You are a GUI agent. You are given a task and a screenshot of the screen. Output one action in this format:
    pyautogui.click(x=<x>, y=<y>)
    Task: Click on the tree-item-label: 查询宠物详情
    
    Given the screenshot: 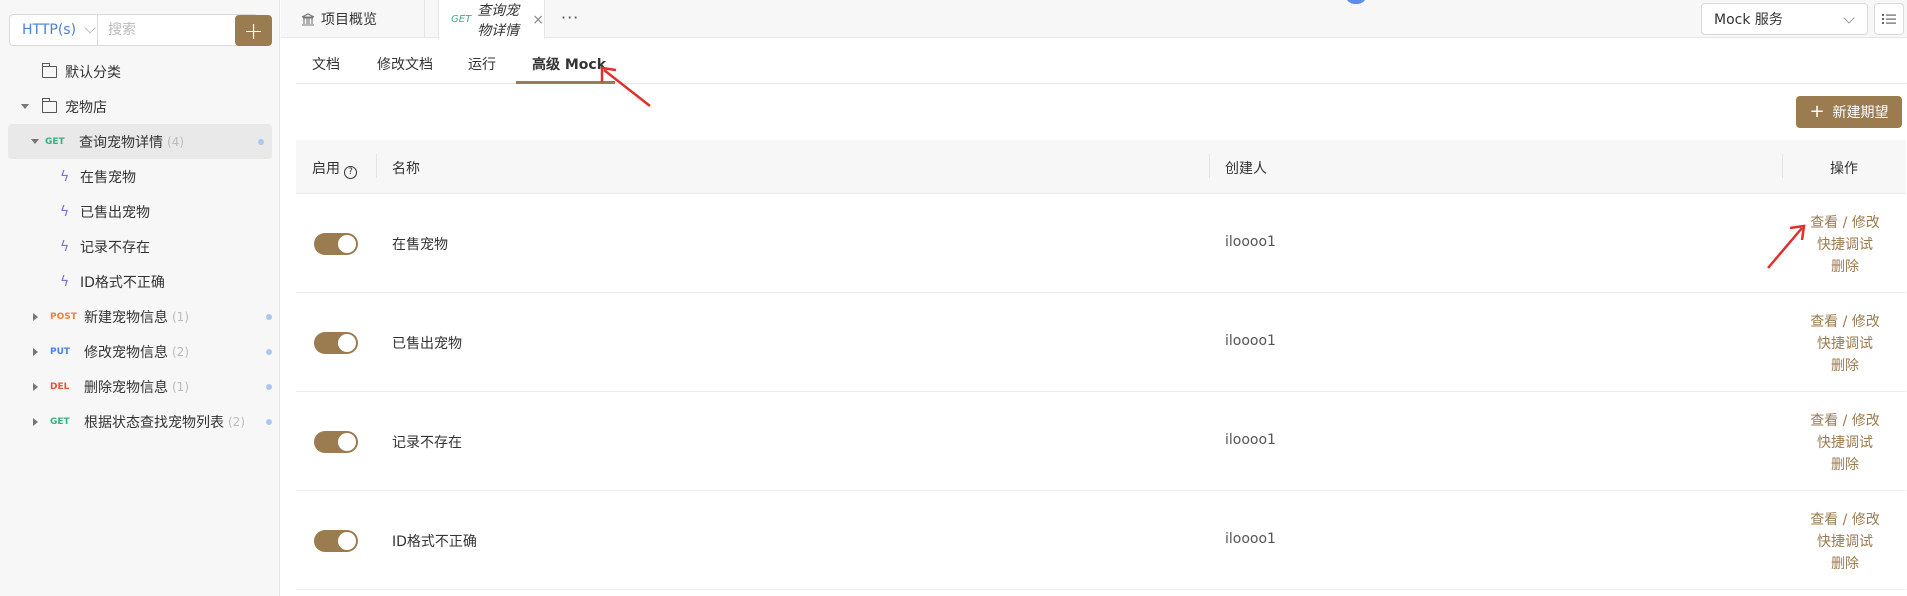 What is the action you would take?
    pyautogui.click(x=121, y=142)
    